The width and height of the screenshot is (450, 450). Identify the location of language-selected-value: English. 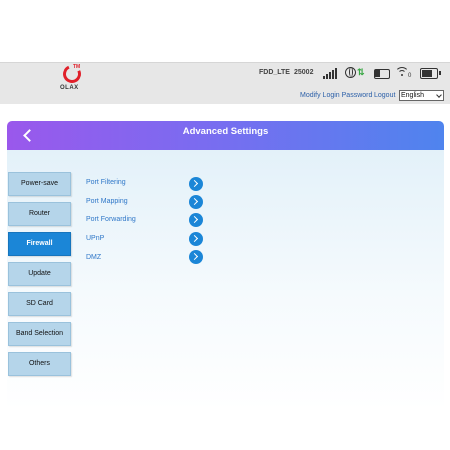
(412, 95).